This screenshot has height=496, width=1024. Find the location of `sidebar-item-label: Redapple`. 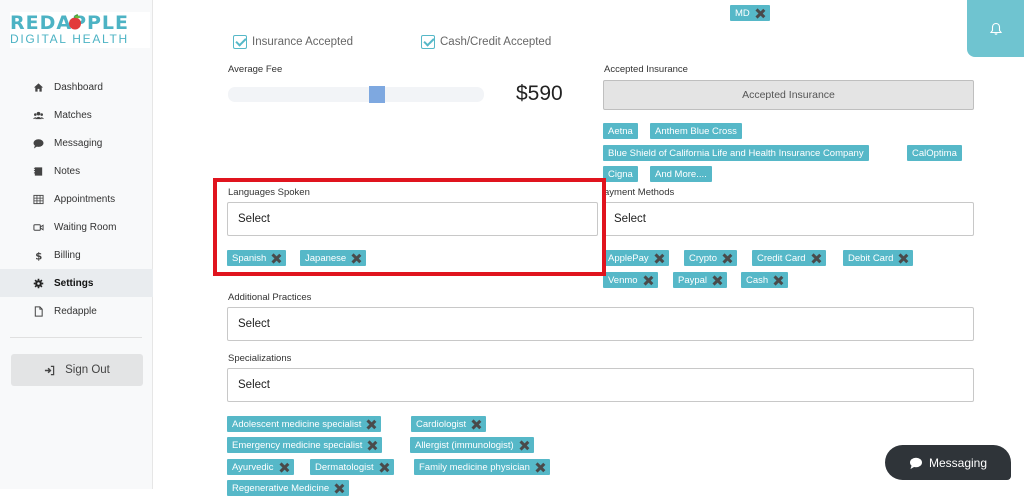

sidebar-item-label: Redapple is located at coordinates (75, 311).